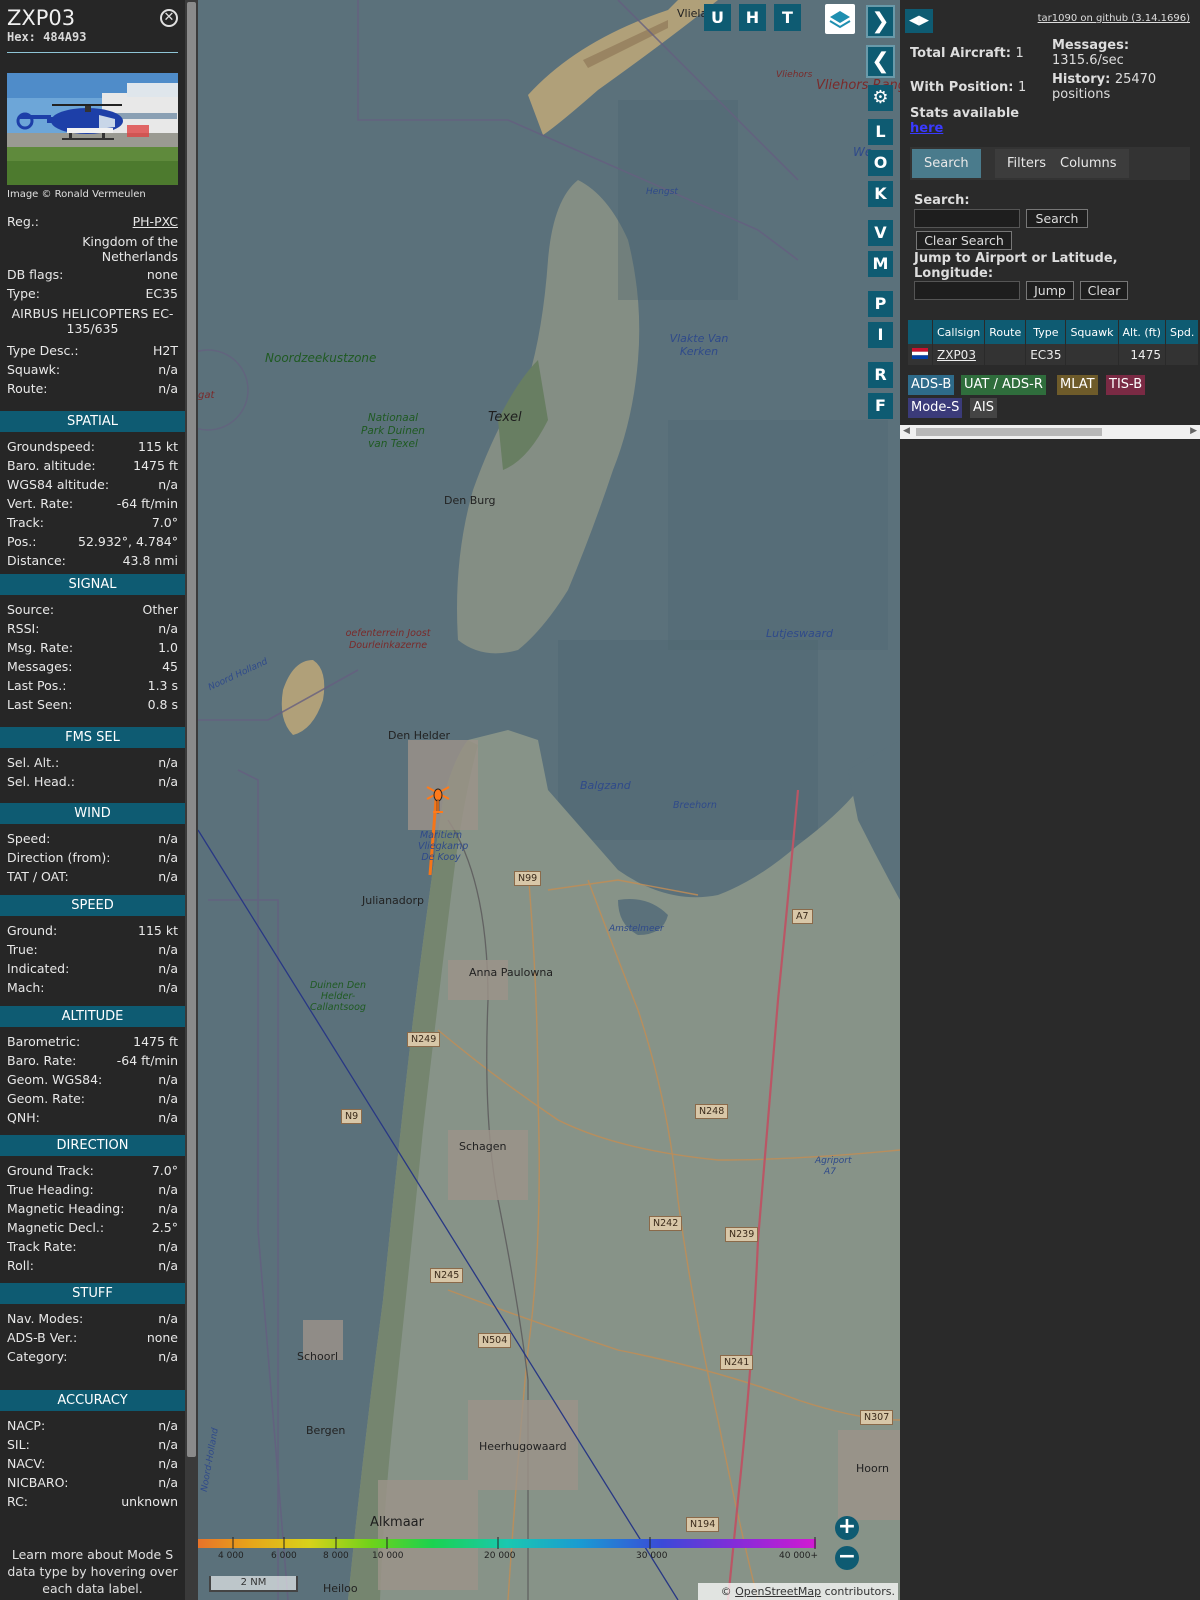 This screenshot has height=1600, width=1200. I want to click on row-label: Distance:, so click(36, 560).